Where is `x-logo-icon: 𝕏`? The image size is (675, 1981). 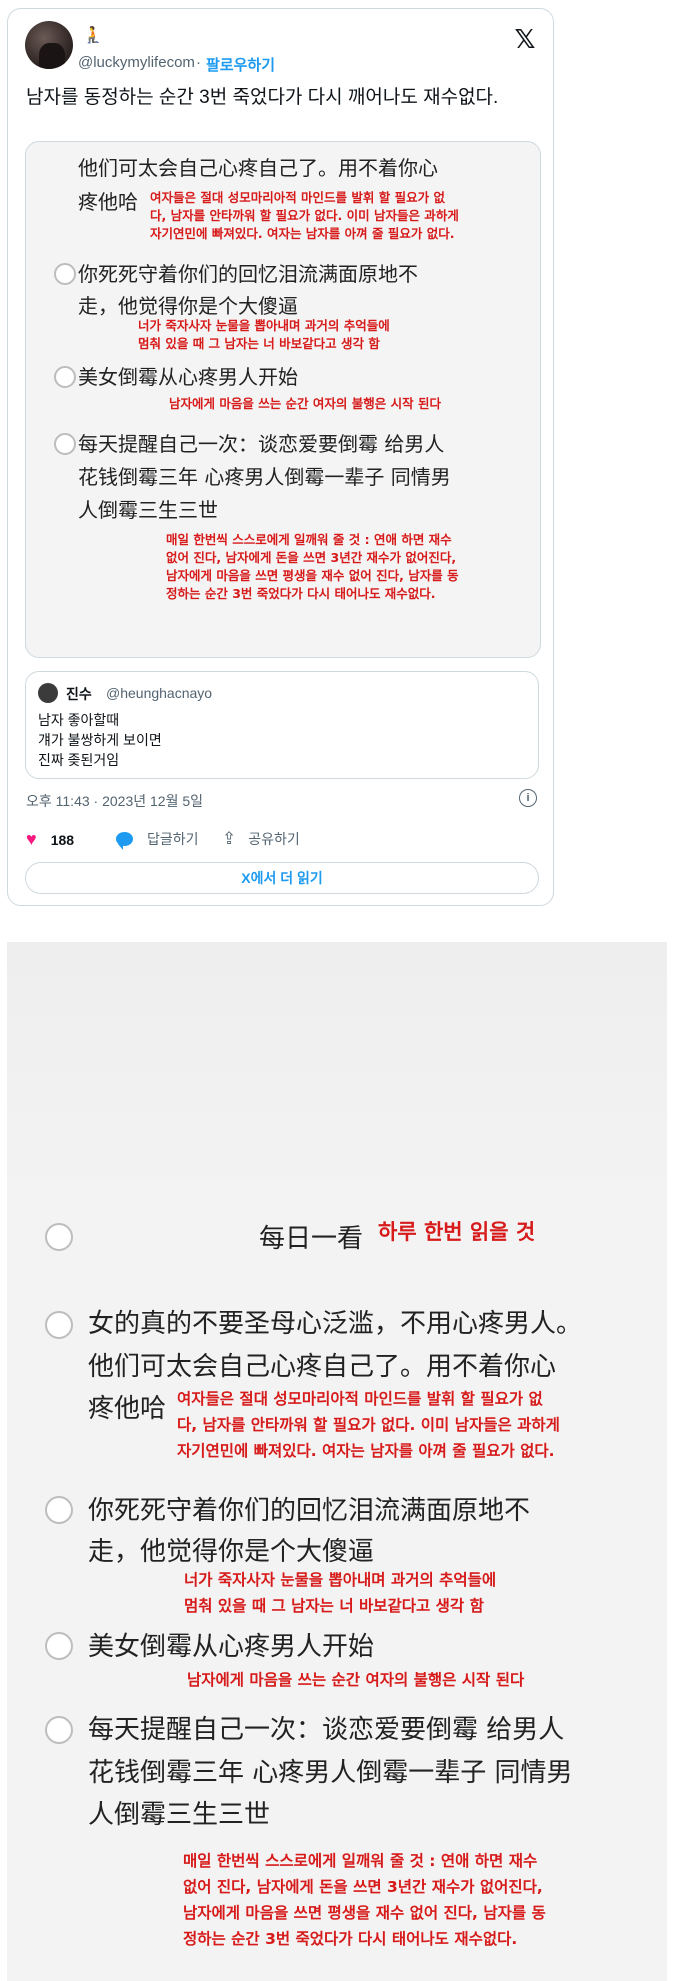
x-logo-icon: 𝕏 is located at coordinates (525, 39).